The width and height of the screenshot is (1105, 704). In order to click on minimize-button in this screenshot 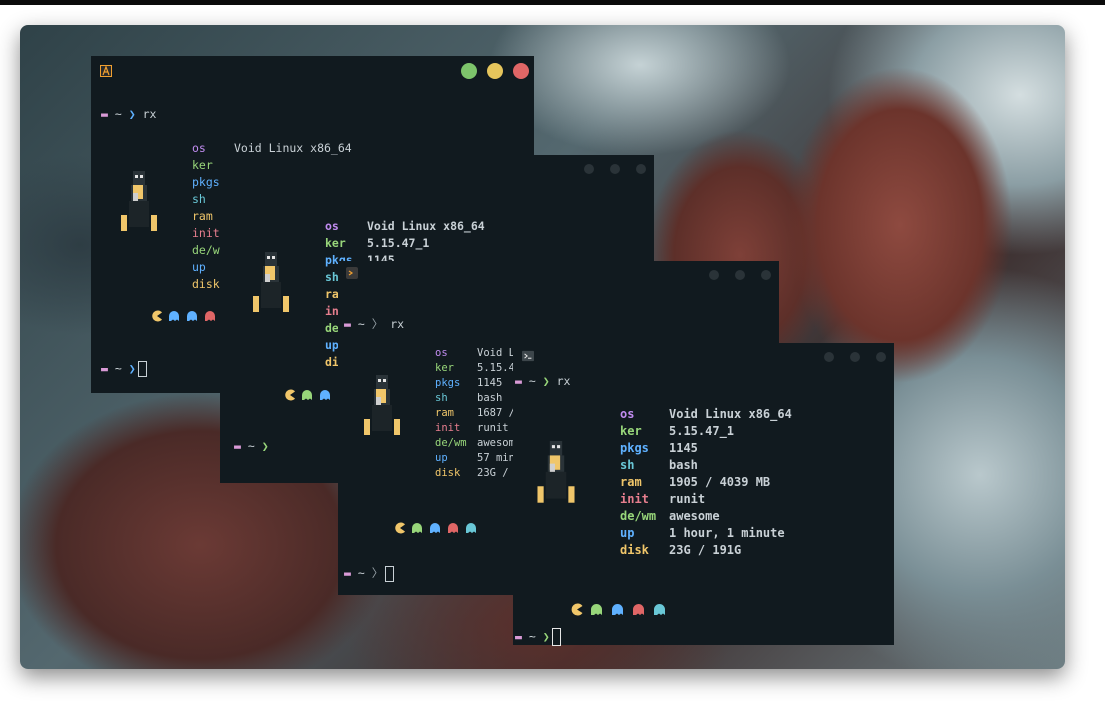, I will do `click(495, 71)`.